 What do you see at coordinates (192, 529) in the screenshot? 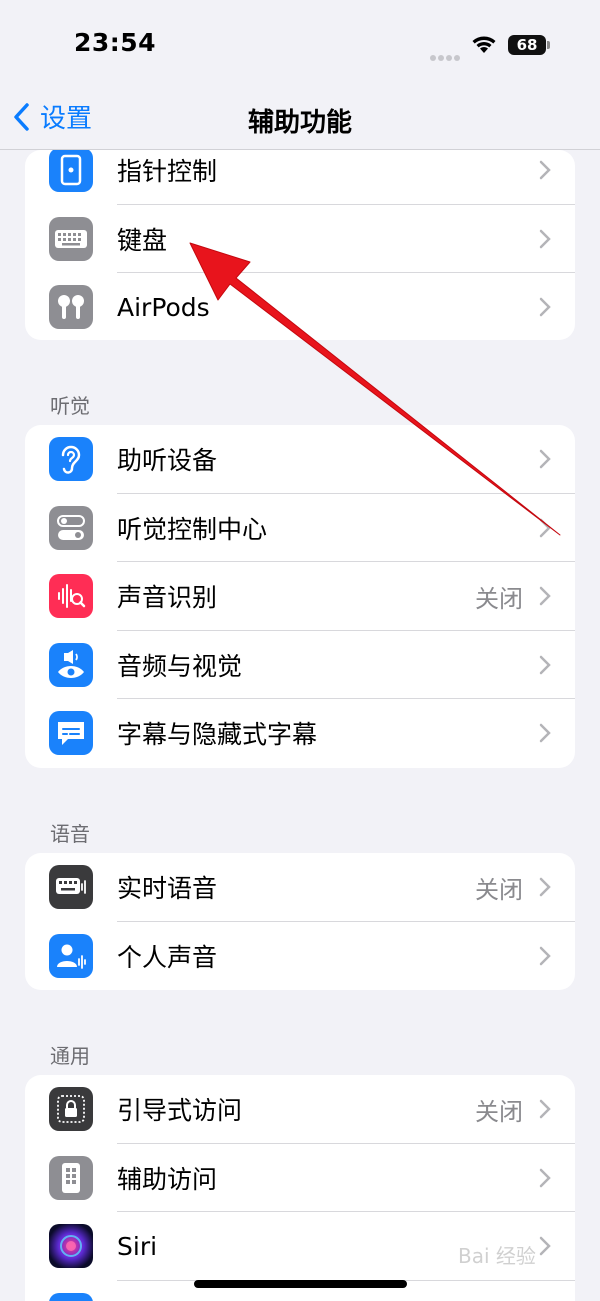
I see `list-item-label: 听觉控制中心` at bounding box center [192, 529].